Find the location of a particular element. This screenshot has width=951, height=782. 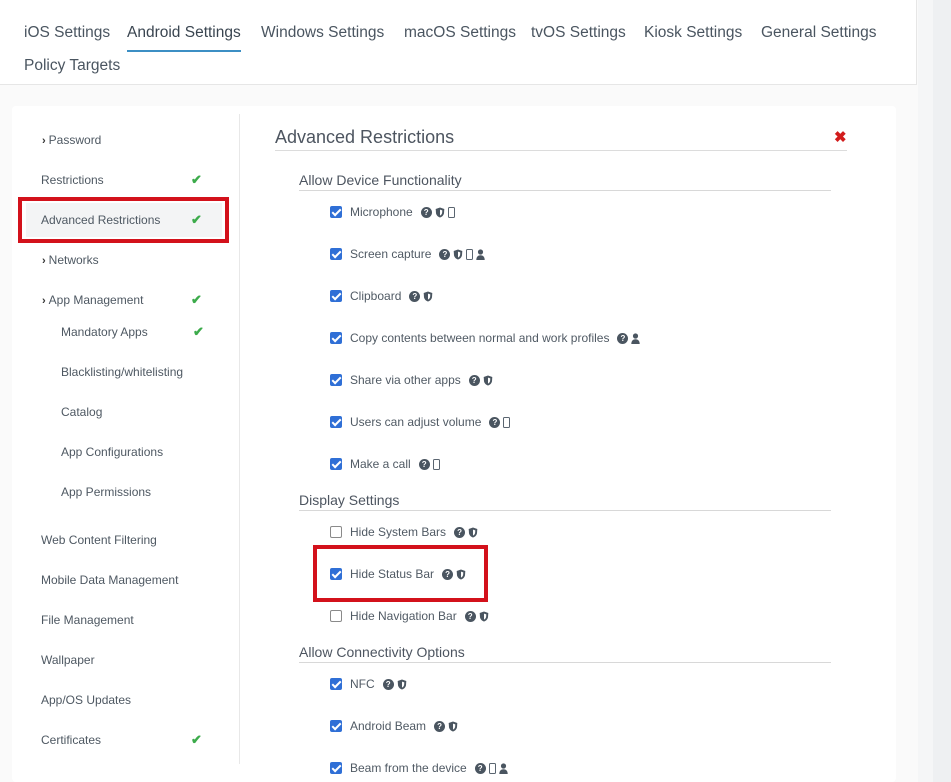

option-clipboard: Clipboard ? is located at coordinates (381, 296).